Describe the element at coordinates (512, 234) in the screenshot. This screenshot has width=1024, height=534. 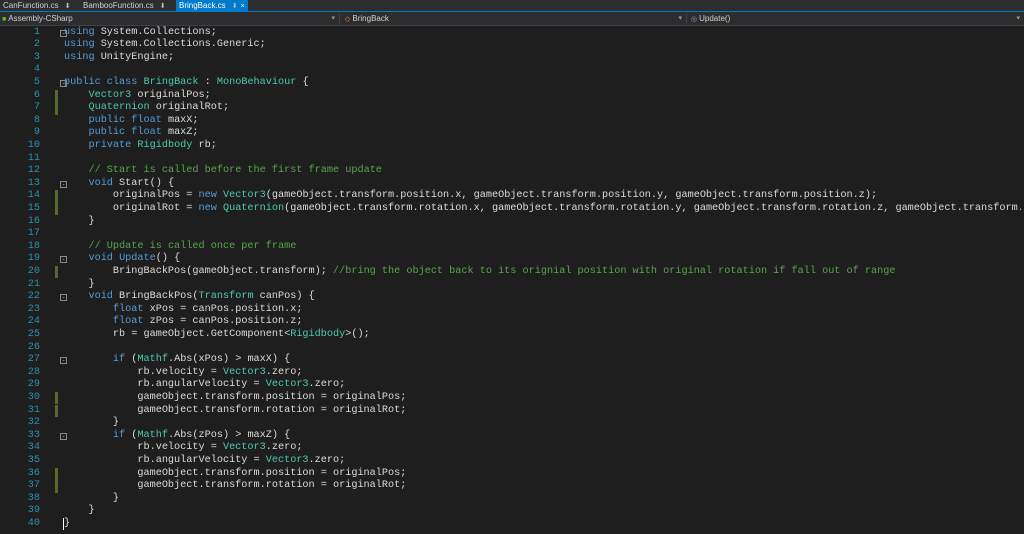
I see `code-line: 17` at that location.